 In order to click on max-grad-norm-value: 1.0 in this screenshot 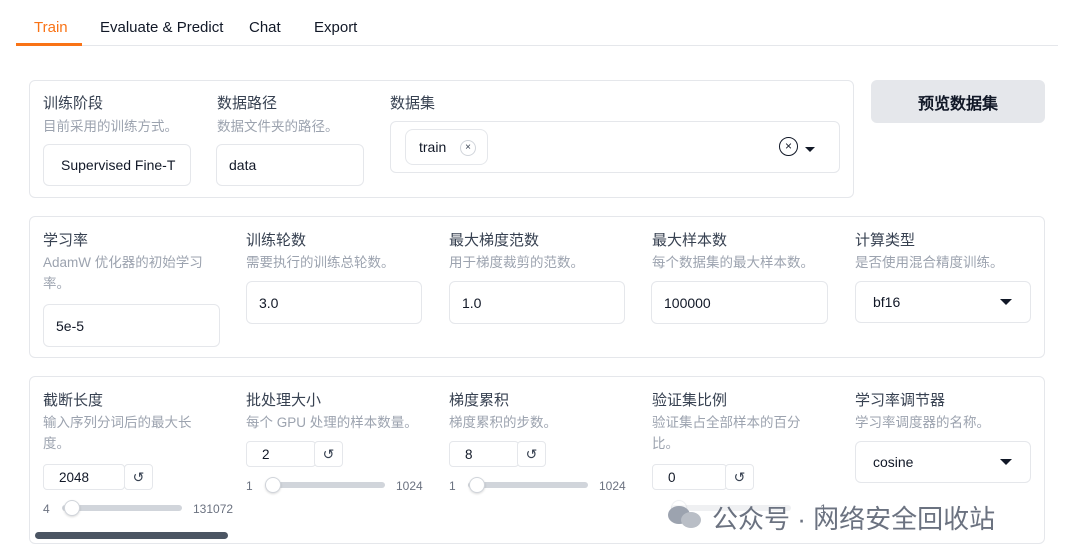, I will do `click(472, 302)`.